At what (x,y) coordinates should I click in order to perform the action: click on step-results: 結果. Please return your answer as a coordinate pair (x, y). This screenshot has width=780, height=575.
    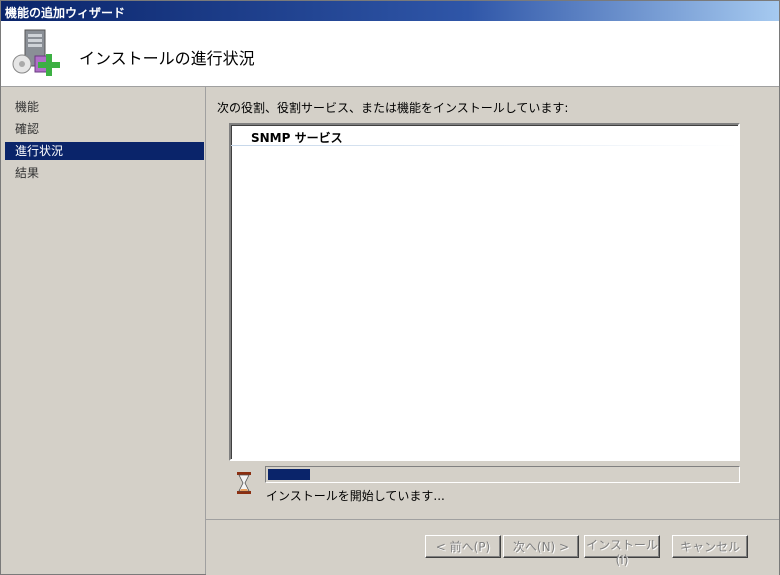
    Looking at the image, I should click on (104, 173).